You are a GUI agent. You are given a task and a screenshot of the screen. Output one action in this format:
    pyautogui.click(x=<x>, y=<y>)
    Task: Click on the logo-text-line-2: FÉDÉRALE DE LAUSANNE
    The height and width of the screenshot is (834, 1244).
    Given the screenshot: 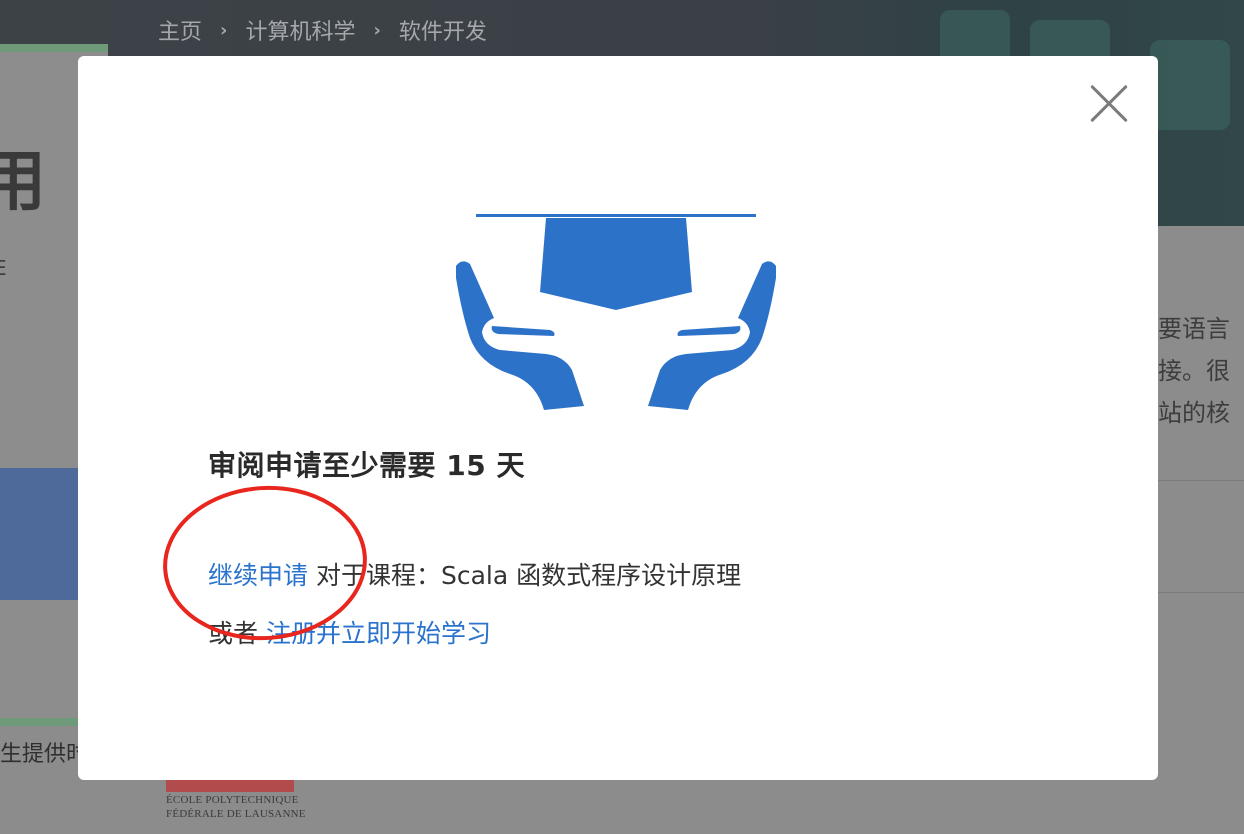 What is the action you would take?
    pyautogui.click(x=236, y=814)
    